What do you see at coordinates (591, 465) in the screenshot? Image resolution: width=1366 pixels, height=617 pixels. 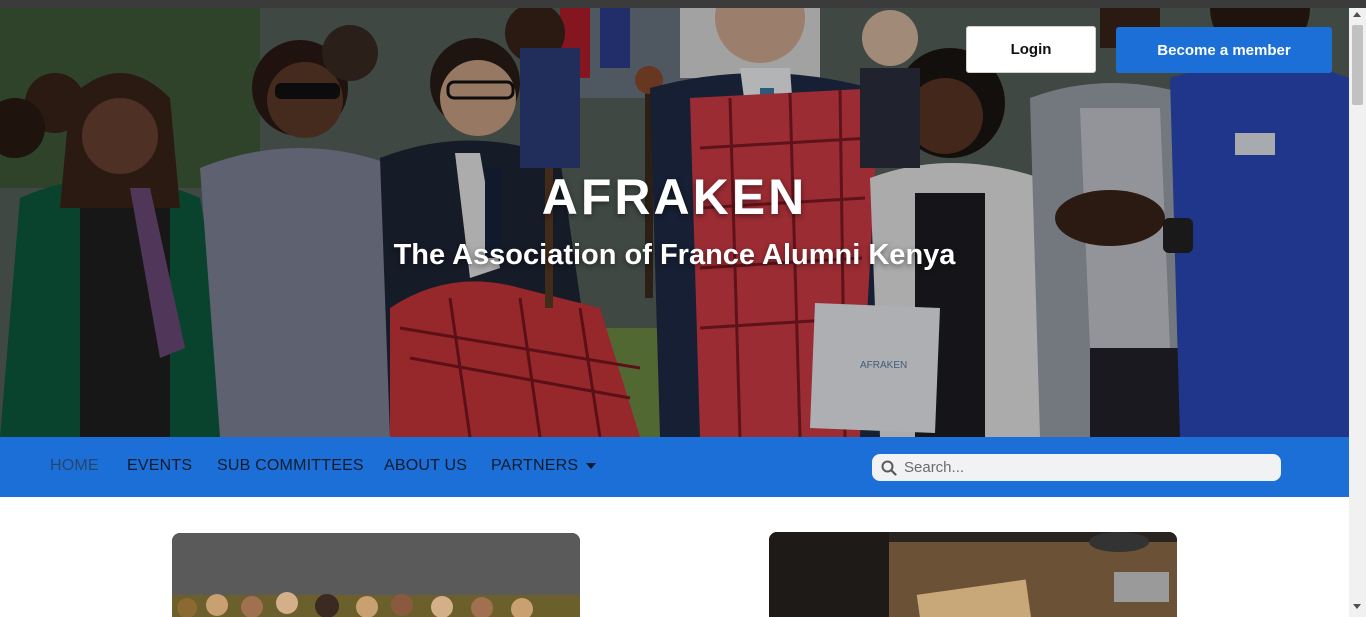 I see `caret-down-icon` at bounding box center [591, 465].